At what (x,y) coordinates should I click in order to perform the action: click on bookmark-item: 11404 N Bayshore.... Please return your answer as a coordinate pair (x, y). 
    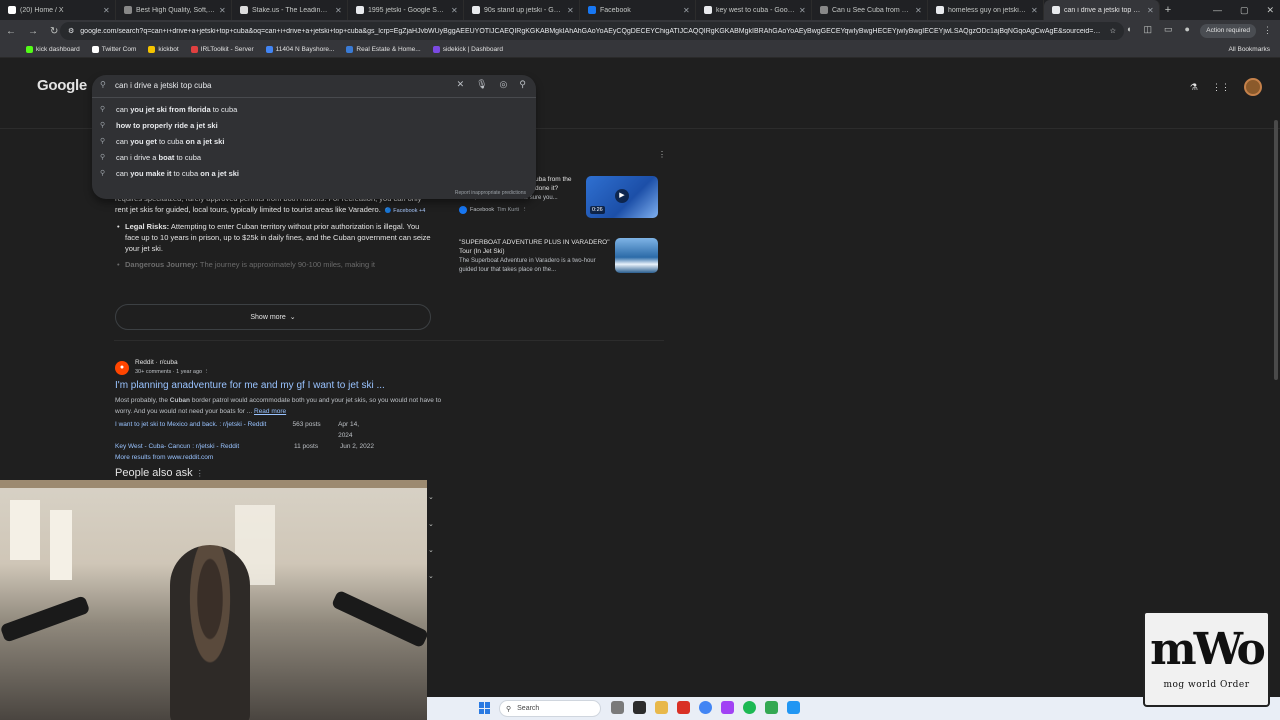
    Looking at the image, I should click on (300, 49).